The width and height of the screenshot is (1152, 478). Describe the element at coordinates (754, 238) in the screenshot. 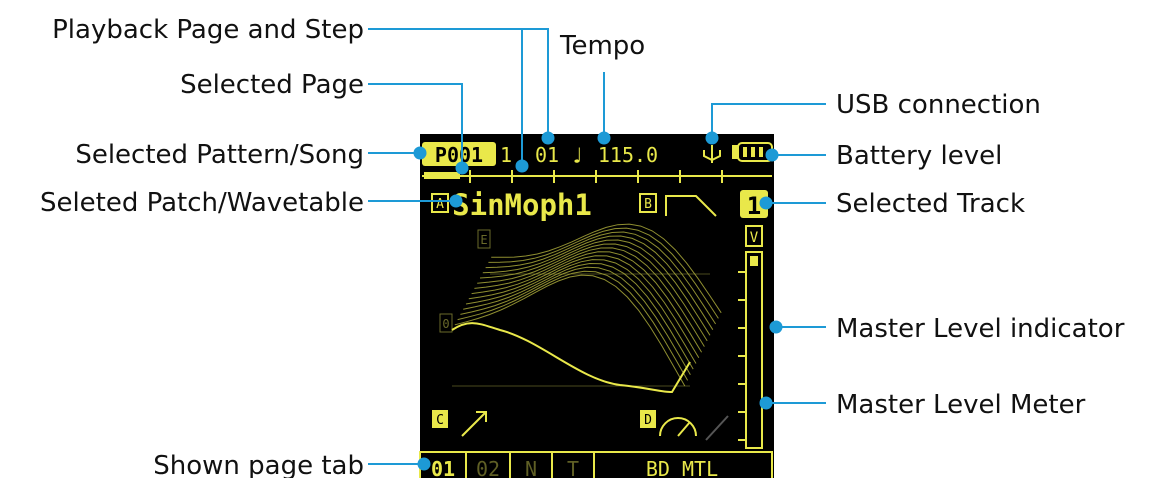

I see `meter-label: V` at that location.